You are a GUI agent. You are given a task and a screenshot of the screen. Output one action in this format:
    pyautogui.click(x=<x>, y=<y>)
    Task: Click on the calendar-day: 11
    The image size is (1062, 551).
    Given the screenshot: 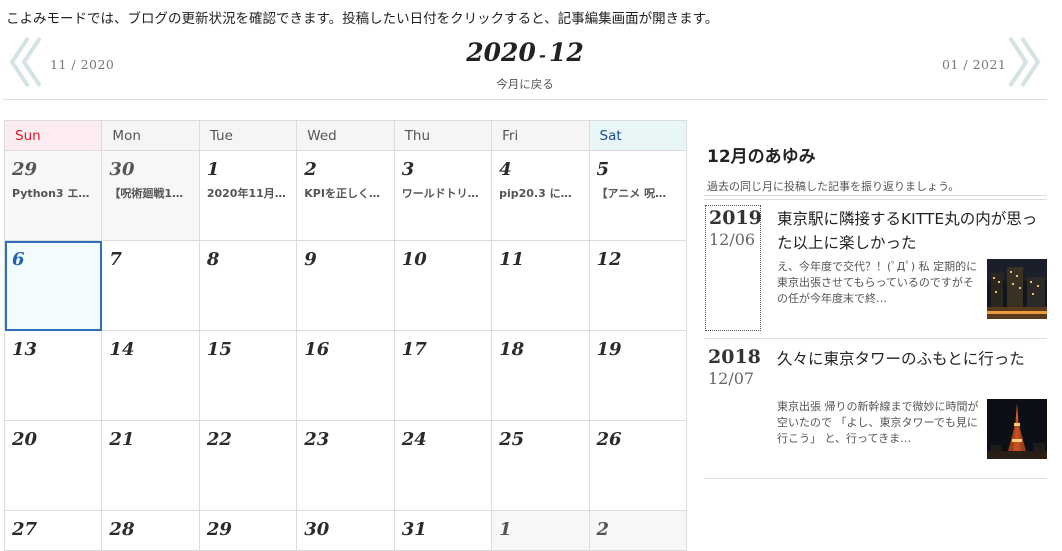 What is the action you would take?
    pyautogui.click(x=540, y=285)
    